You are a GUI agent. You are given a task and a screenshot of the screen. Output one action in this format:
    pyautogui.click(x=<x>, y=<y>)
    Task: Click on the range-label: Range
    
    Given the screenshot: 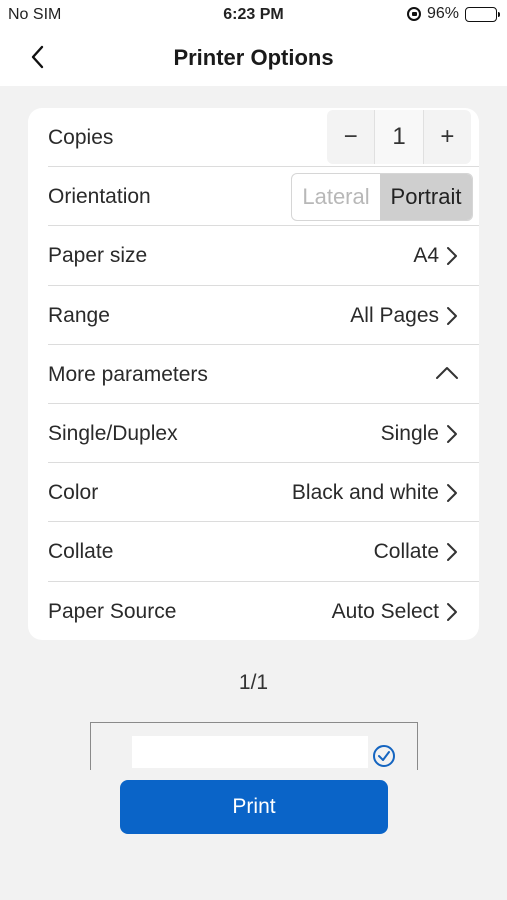 What is the action you would take?
    pyautogui.click(x=79, y=315)
    